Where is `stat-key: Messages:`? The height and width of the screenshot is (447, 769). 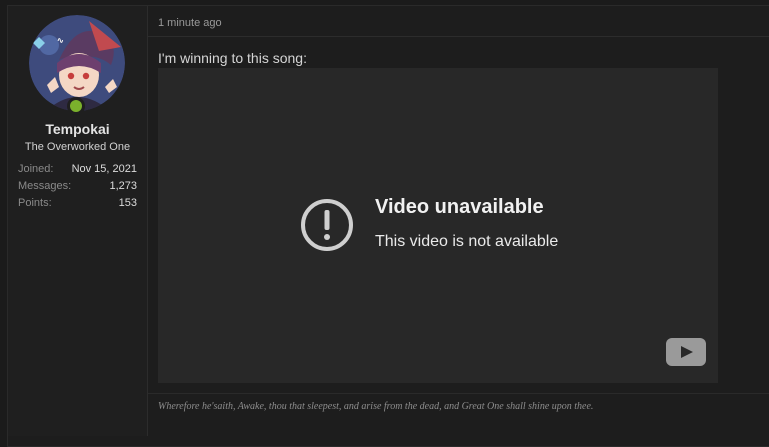
stat-key: Messages: is located at coordinates (45, 186).